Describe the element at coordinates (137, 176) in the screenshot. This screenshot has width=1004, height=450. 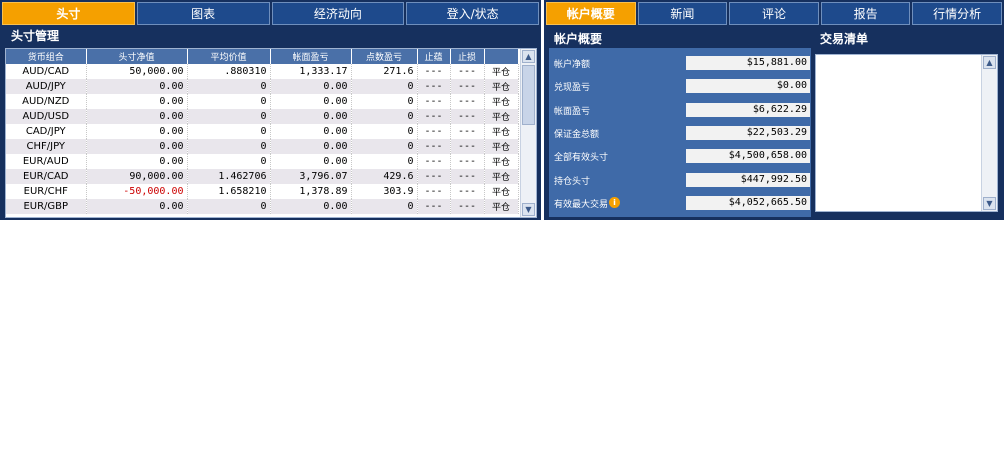
I see `cell-net: 90,000.00` at that location.